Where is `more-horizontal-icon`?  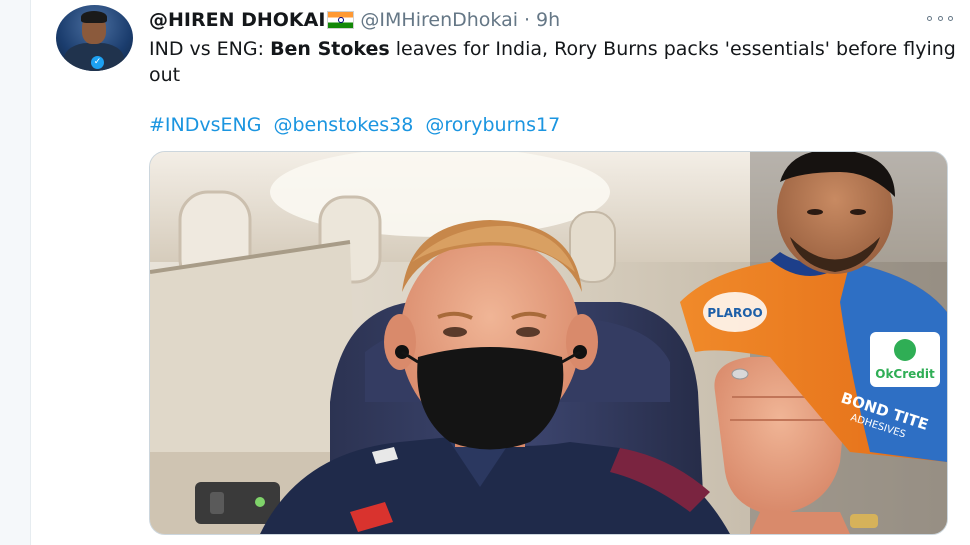
more-horizontal-icon is located at coordinates (940, 18).